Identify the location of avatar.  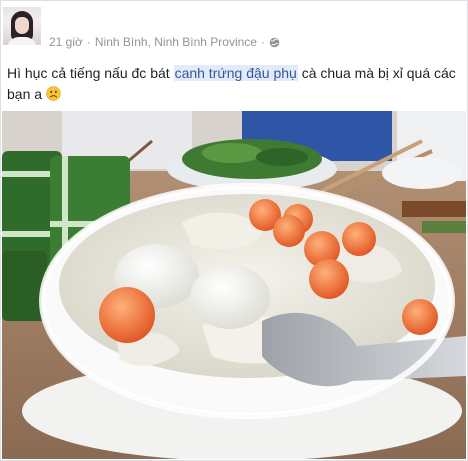
(22, 26).